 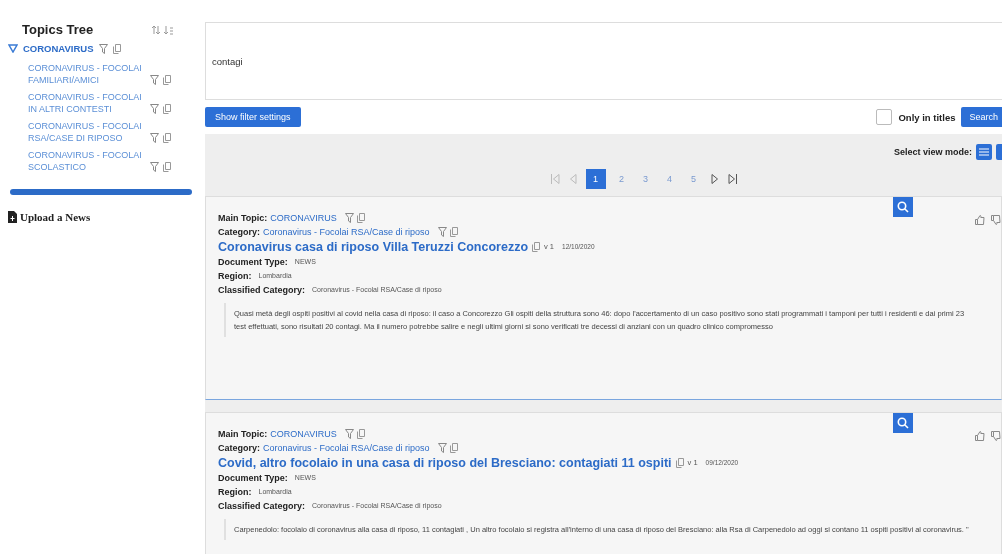 What do you see at coordinates (669, 179) in the screenshot?
I see `page-button: 4` at bounding box center [669, 179].